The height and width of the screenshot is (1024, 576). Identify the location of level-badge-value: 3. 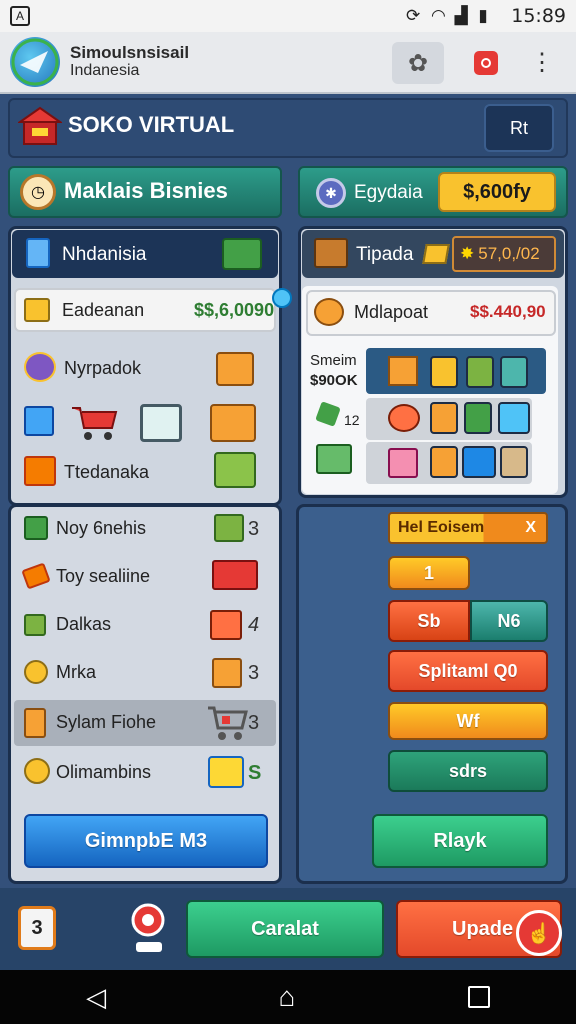
(37, 927).